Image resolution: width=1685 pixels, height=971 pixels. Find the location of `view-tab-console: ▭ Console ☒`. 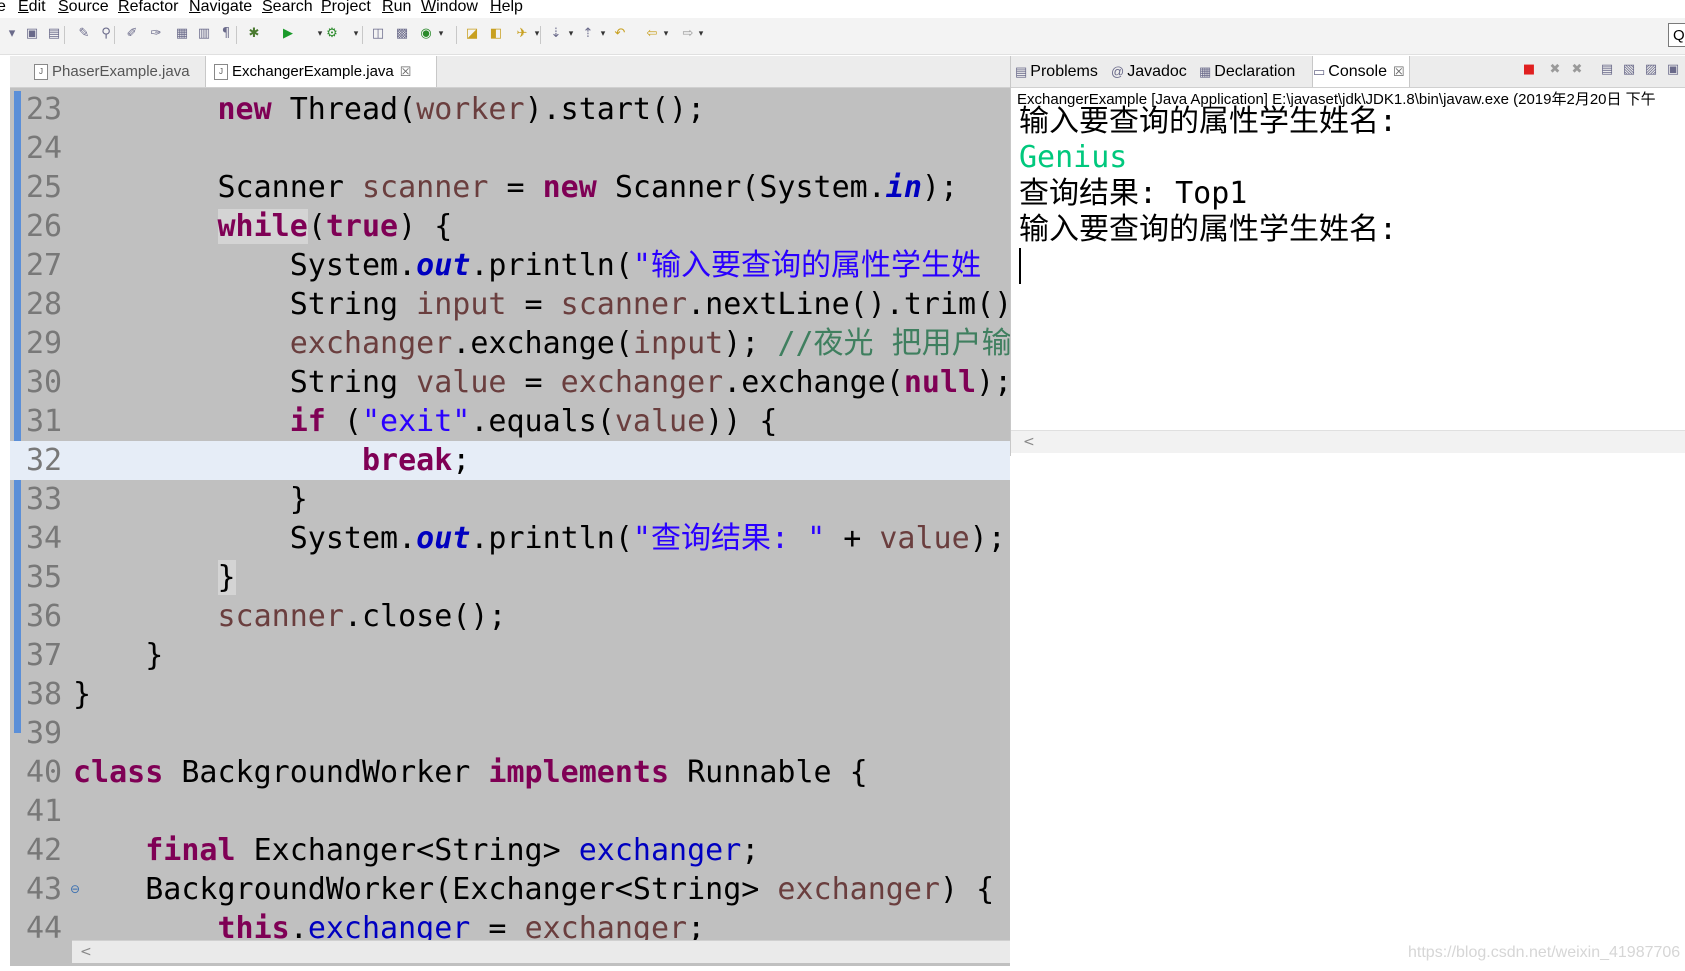

view-tab-console: ▭ Console ☒ is located at coordinates (1361, 71).